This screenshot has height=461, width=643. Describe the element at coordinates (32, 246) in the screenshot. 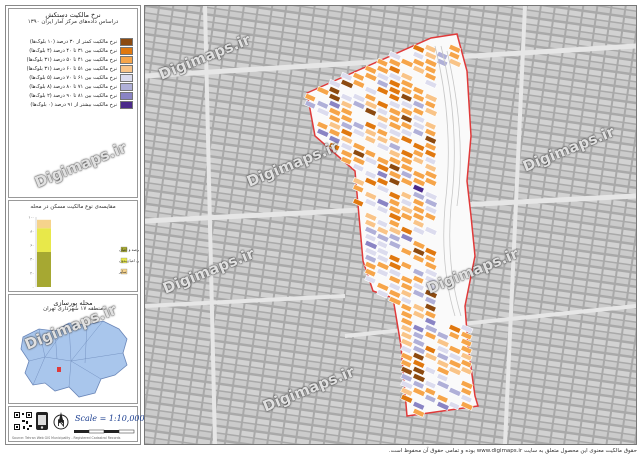

I see `y-tick-label: ۶۰` at that location.